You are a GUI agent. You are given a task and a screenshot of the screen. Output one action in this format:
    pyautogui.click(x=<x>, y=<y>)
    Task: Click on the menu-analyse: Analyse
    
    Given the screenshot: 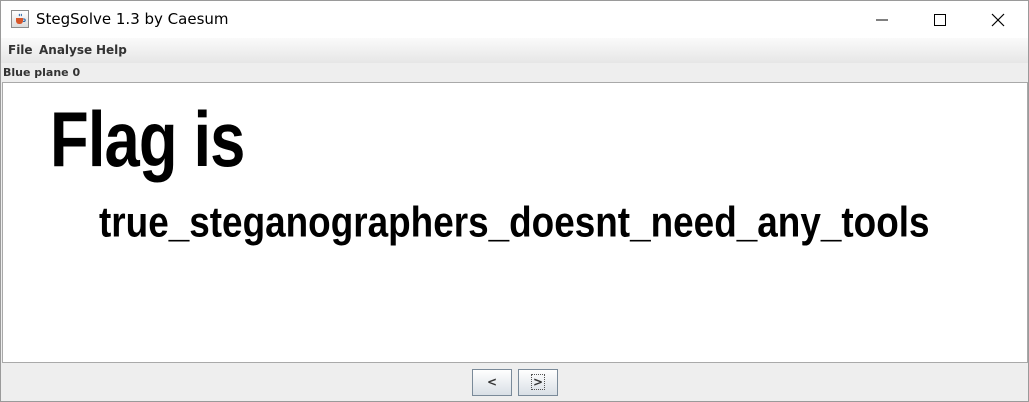 What is the action you would take?
    pyautogui.click(x=65, y=50)
    